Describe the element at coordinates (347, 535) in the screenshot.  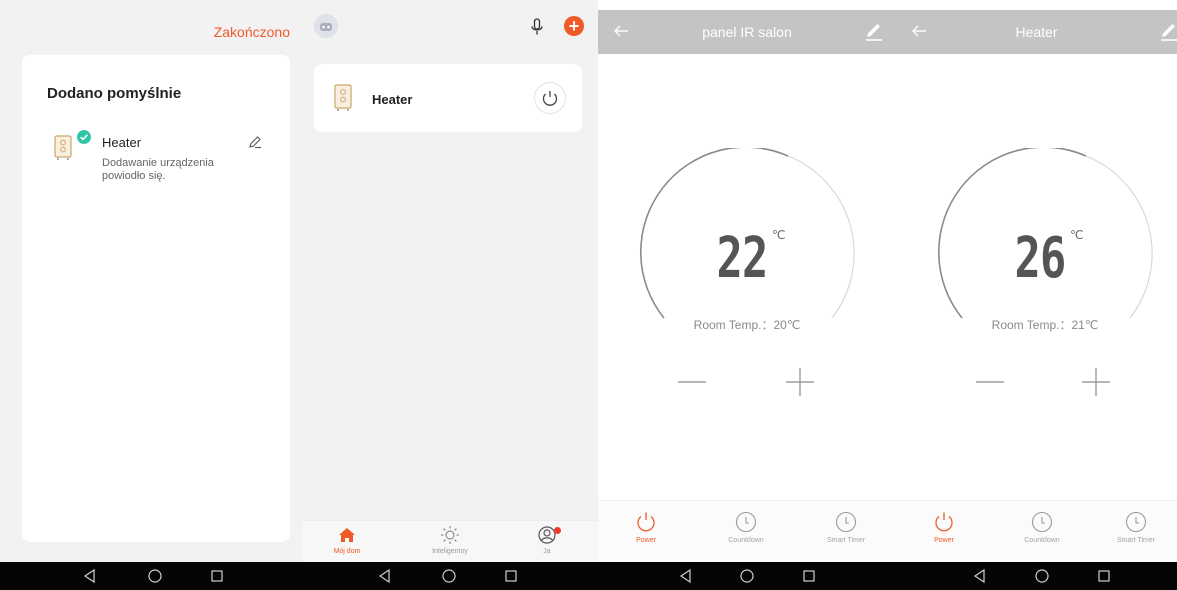
I see `home-icon` at that location.